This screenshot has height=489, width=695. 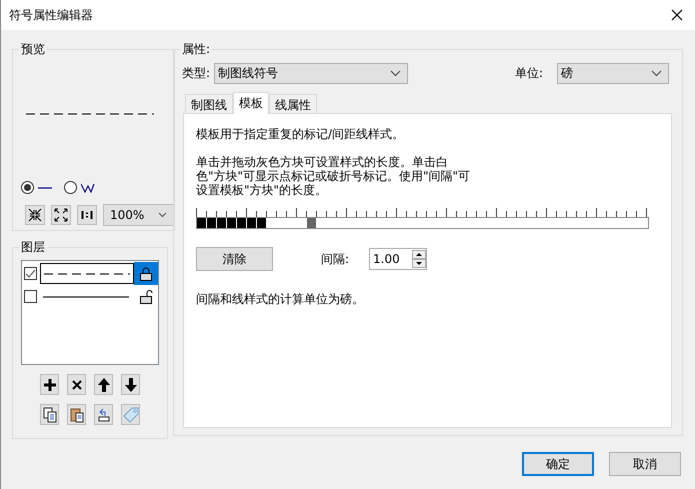 What do you see at coordinates (35, 215) in the screenshot?
I see `zoom-in-button` at bounding box center [35, 215].